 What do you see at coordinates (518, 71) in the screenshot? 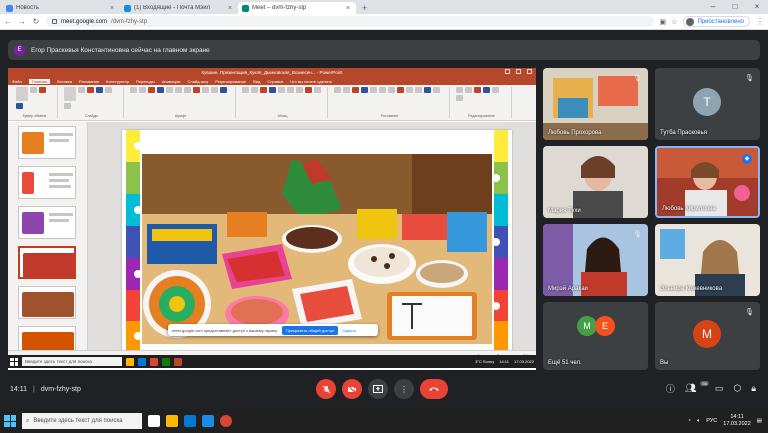
I see `ppt-maximize-icon` at bounding box center [518, 71].